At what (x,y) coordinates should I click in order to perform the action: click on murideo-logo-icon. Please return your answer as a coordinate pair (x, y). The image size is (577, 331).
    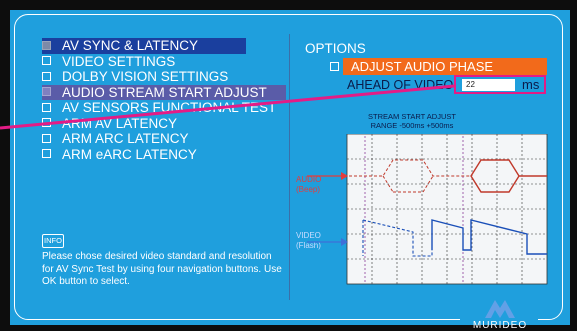
    Looking at the image, I should click on (500, 309).